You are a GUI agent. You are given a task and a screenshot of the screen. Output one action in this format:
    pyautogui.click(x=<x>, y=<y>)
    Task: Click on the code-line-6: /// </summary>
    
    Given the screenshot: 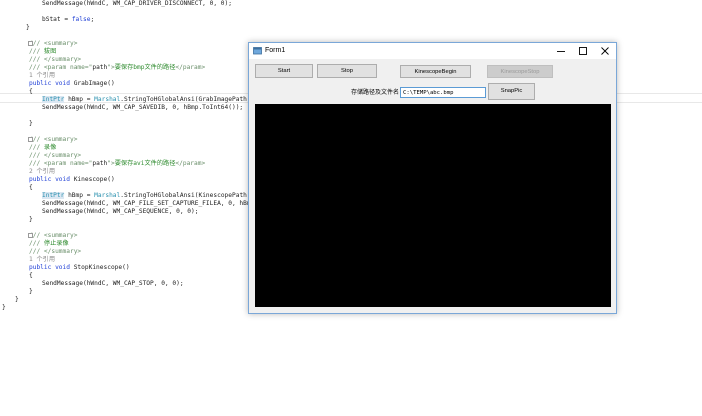 What is the action you would take?
    pyautogui.click(x=55, y=59)
    